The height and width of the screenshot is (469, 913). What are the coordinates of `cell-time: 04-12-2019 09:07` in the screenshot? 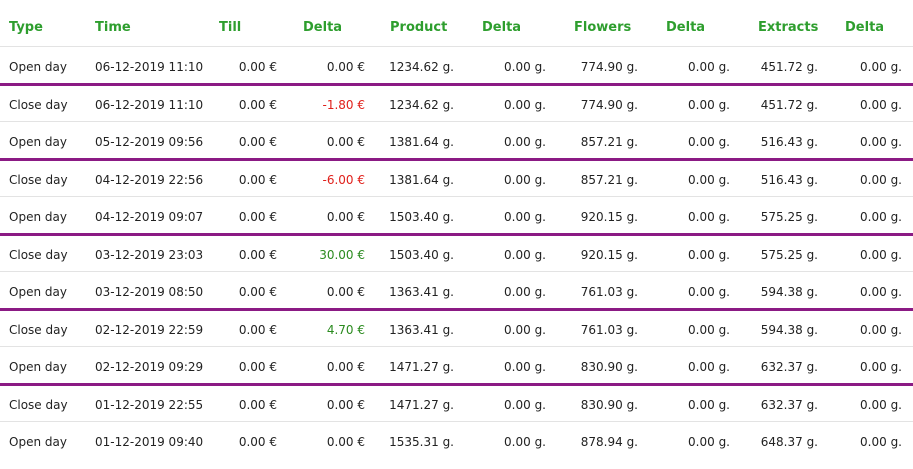 It's located at (149, 217).